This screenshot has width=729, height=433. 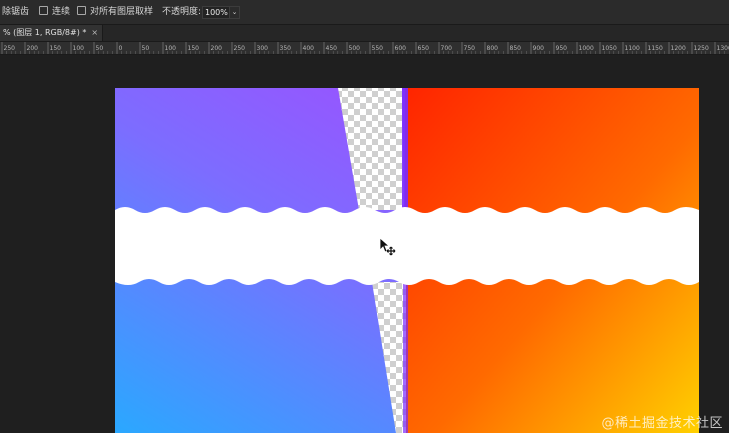 I want to click on ruler-label: 1250, so click(x=701, y=48).